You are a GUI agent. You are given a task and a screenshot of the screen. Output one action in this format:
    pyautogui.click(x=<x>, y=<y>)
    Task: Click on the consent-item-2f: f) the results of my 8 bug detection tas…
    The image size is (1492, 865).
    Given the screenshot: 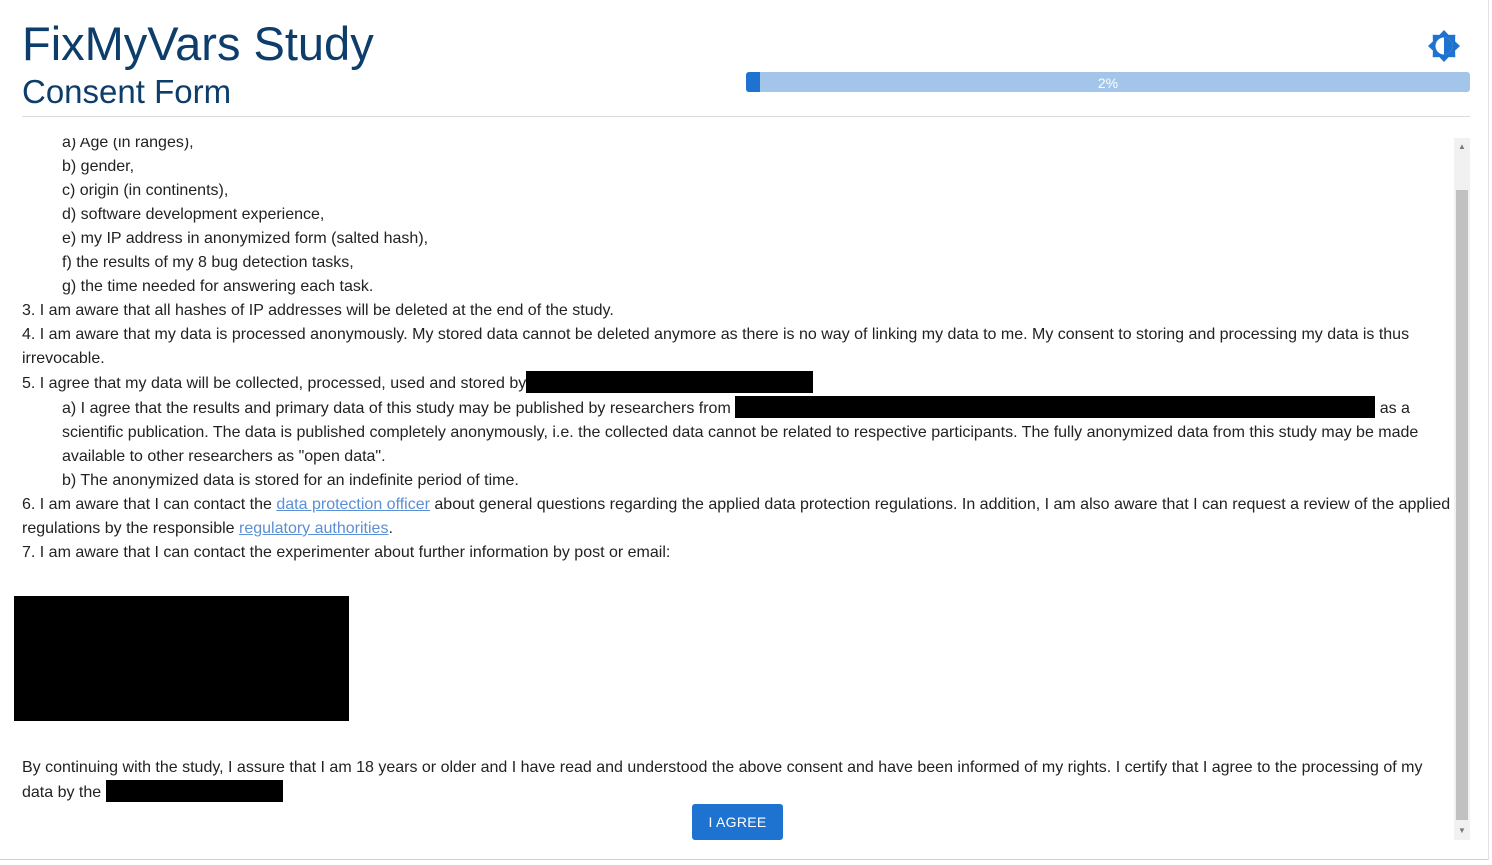 What is the action you would take?
    pyautogui.click(x=208, y=262)
    